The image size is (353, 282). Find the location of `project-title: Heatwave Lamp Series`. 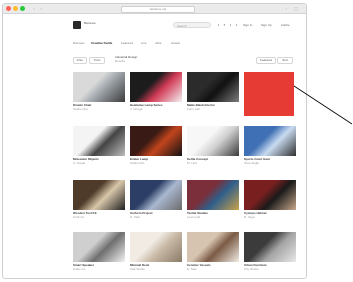

project-title: Heatwave Lamp Series is located at coordinates (156, 105).